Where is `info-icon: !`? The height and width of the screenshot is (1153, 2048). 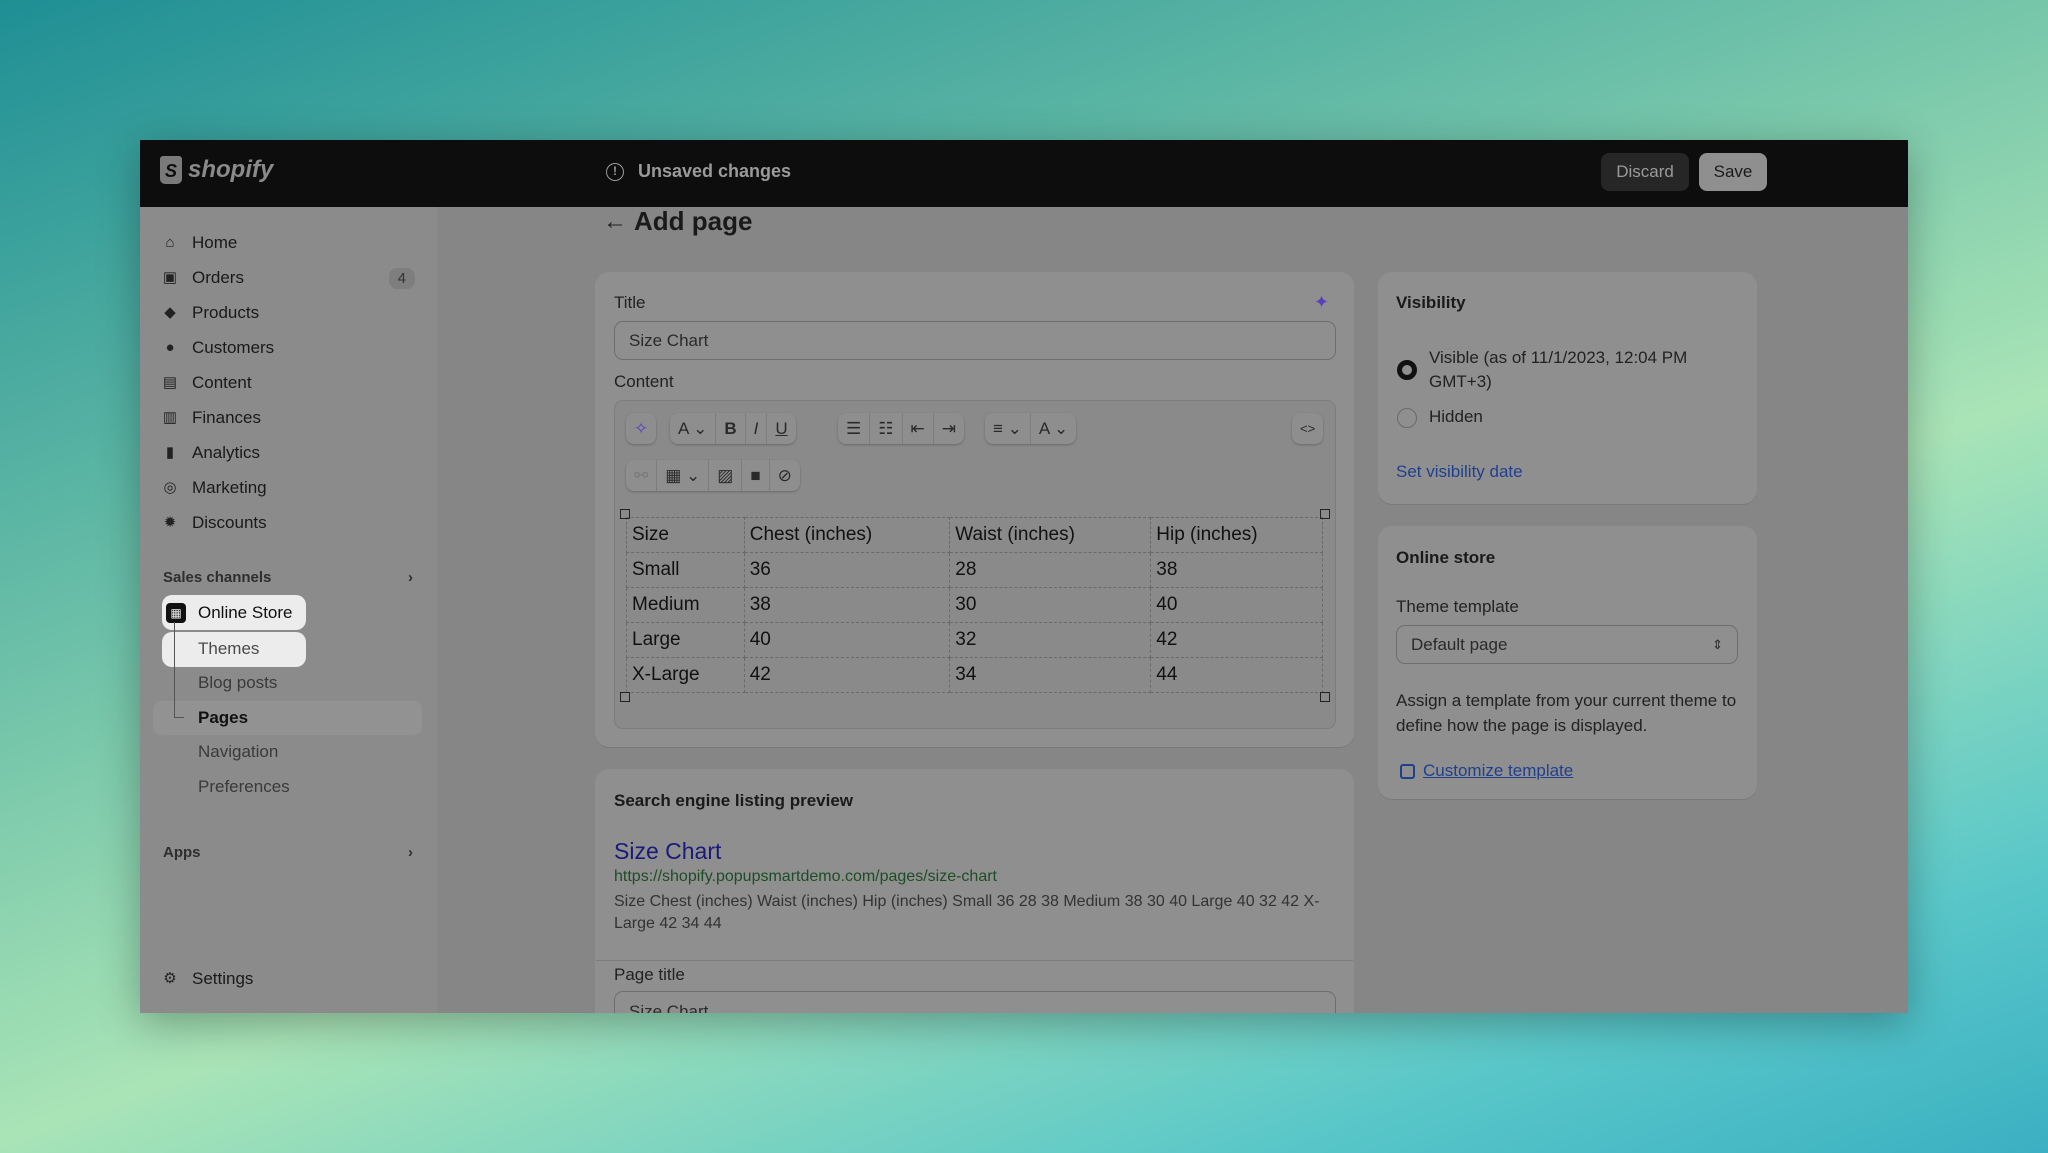 info-icon: ! is located at coordinates (615, 171).